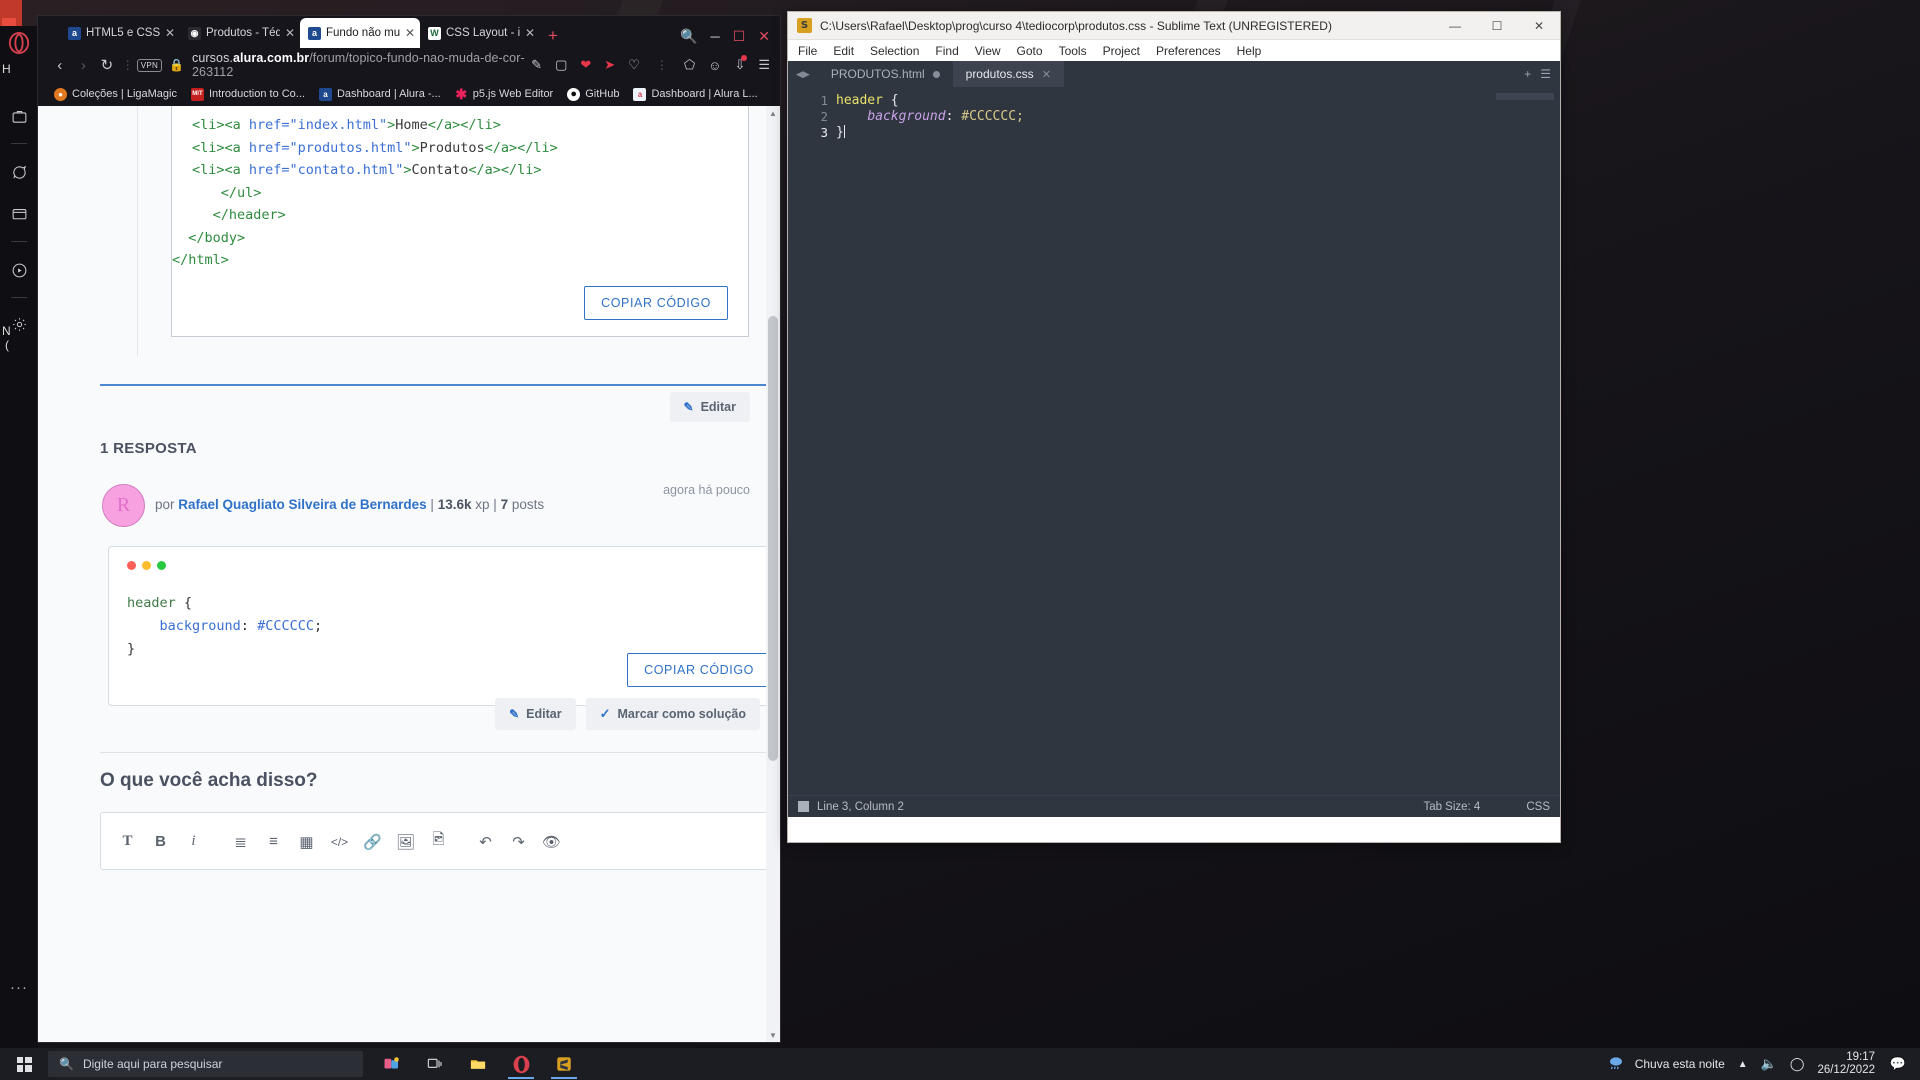 The image size is (1920, 1080). I want to click on comment-editor: T B i ≣ ≡ ▦ </> 🔗 🖼 🖻 ↶ ↷ 👁, so click(440, 841).